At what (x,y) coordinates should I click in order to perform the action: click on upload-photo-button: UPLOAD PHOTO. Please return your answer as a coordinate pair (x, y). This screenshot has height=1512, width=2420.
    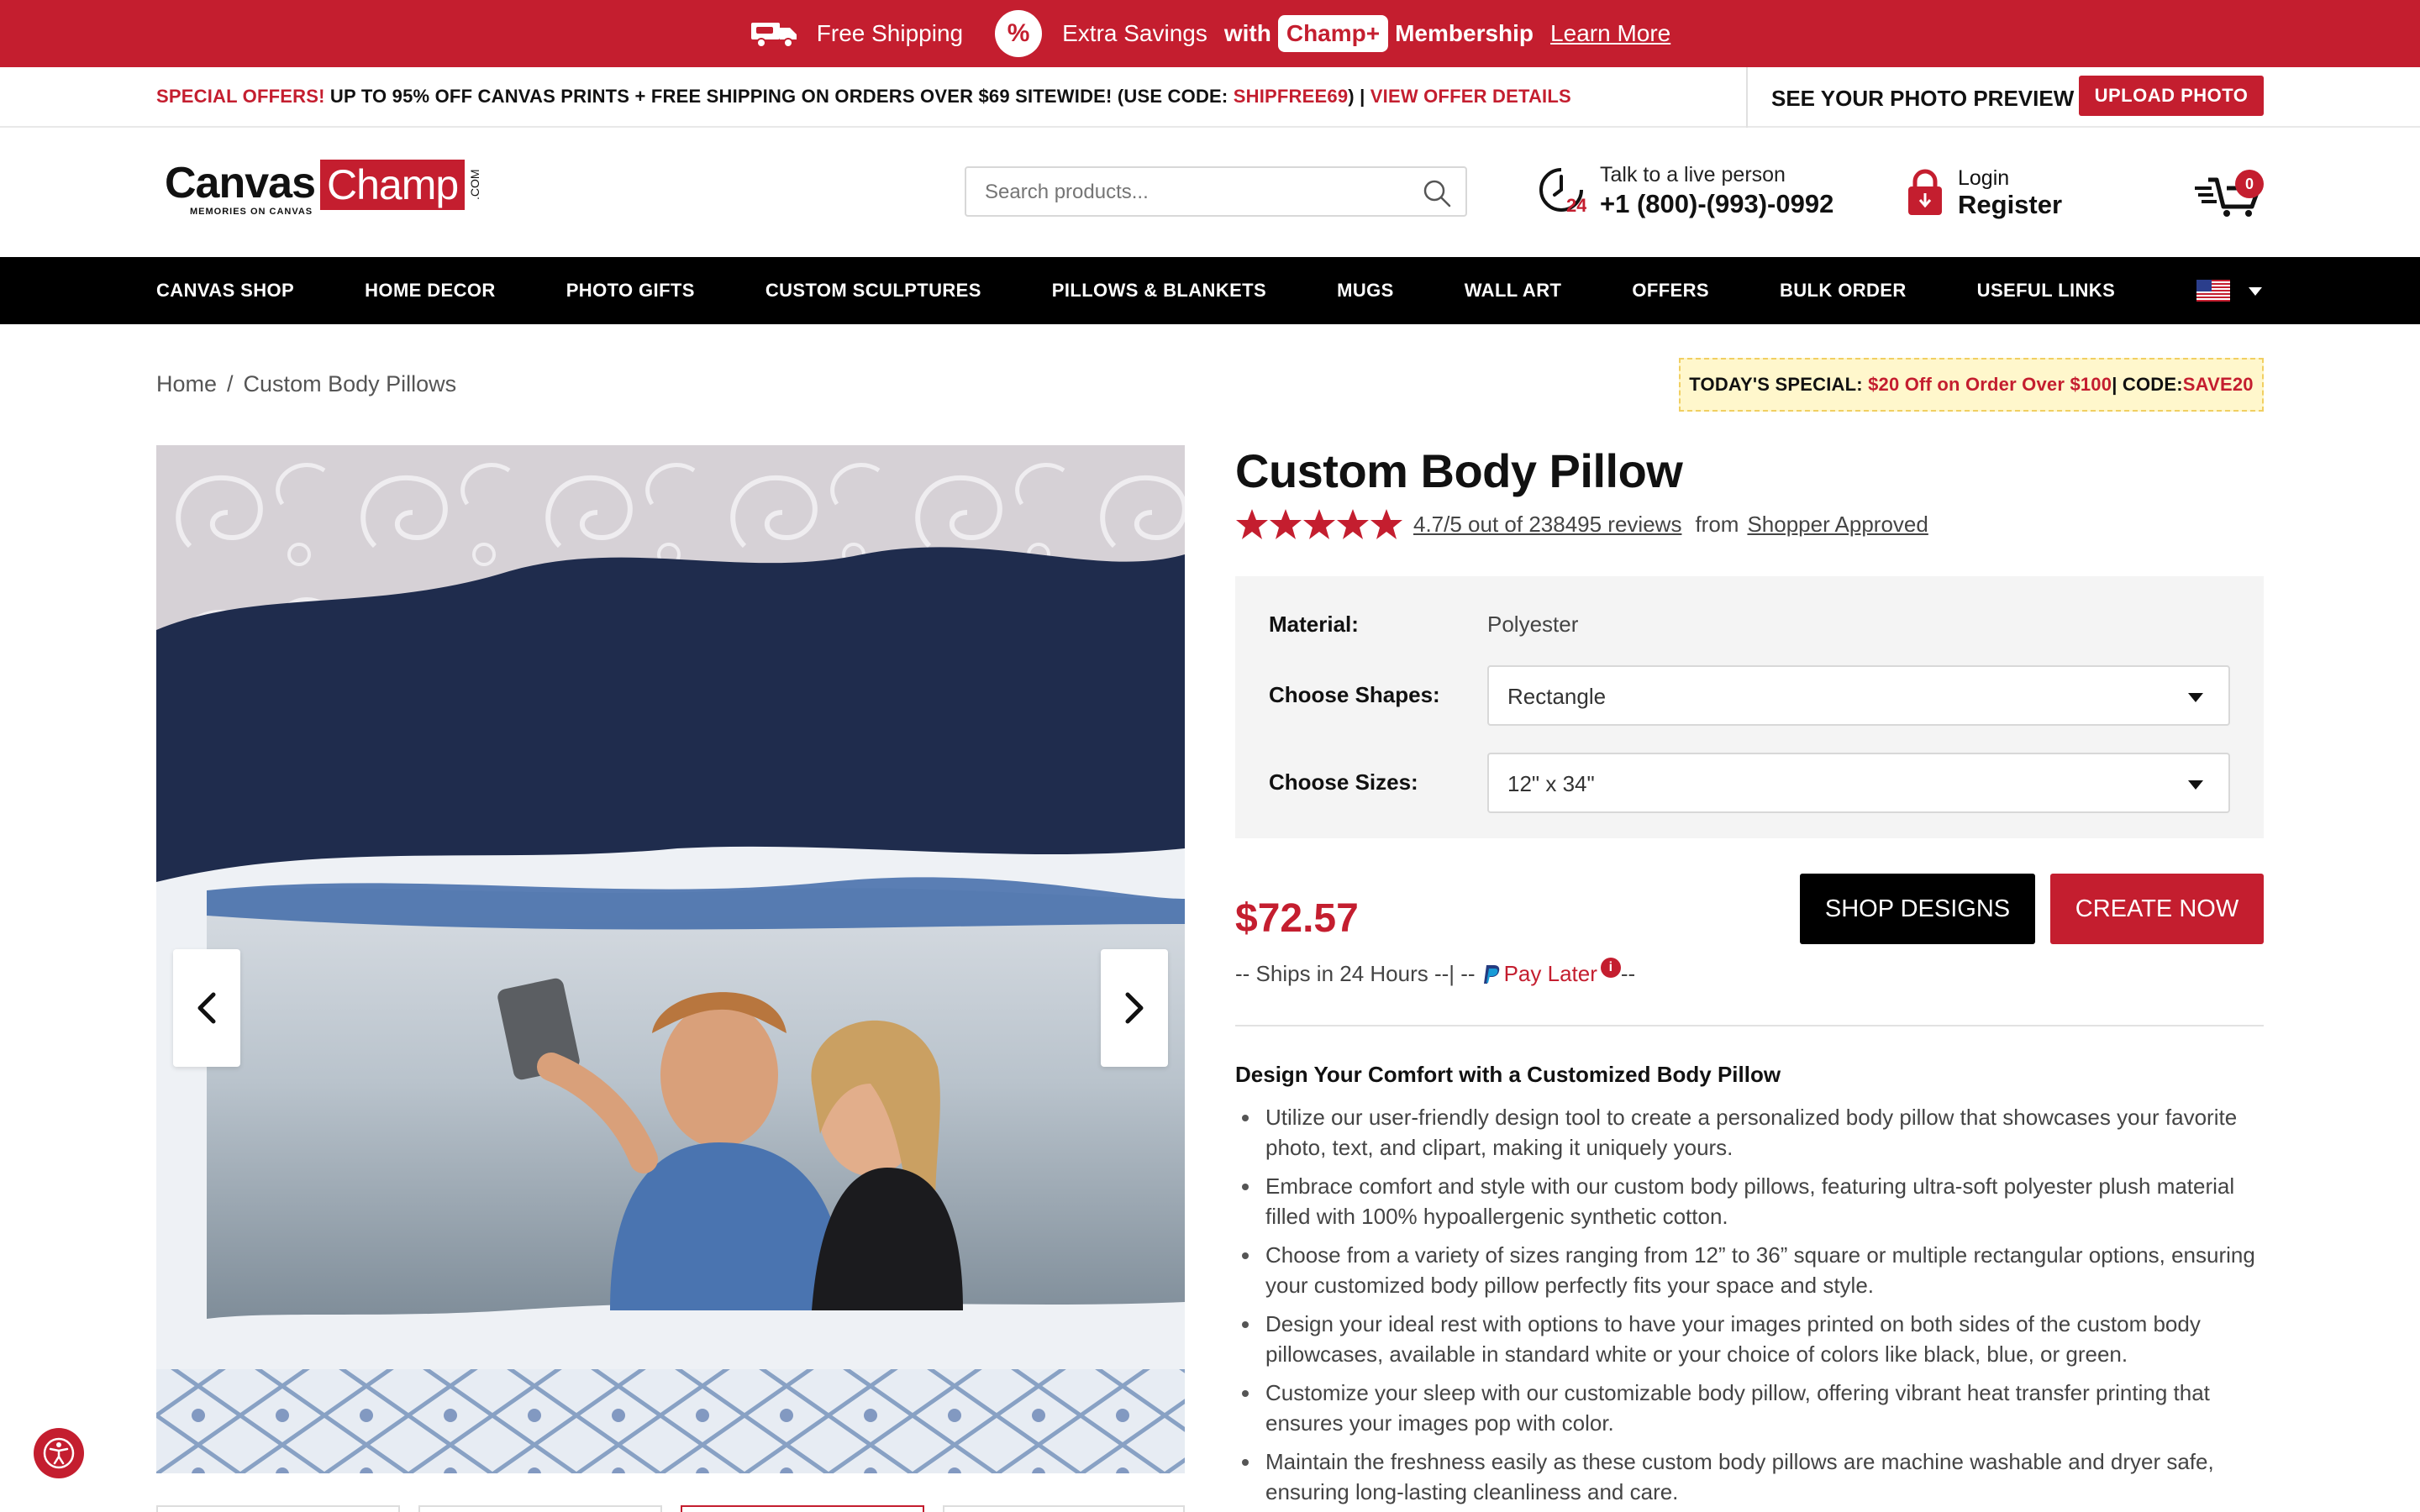
    Looking at the image, I should click on (2171, 96).